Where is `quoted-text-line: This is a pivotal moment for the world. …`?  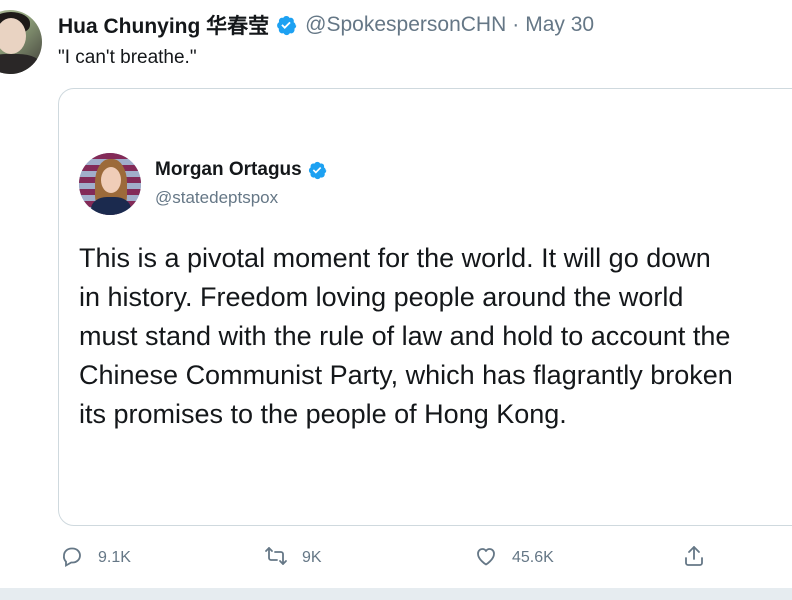
quoted-text-line: This is a pivotal moment for the world. … is located at coordinates (395, 258).